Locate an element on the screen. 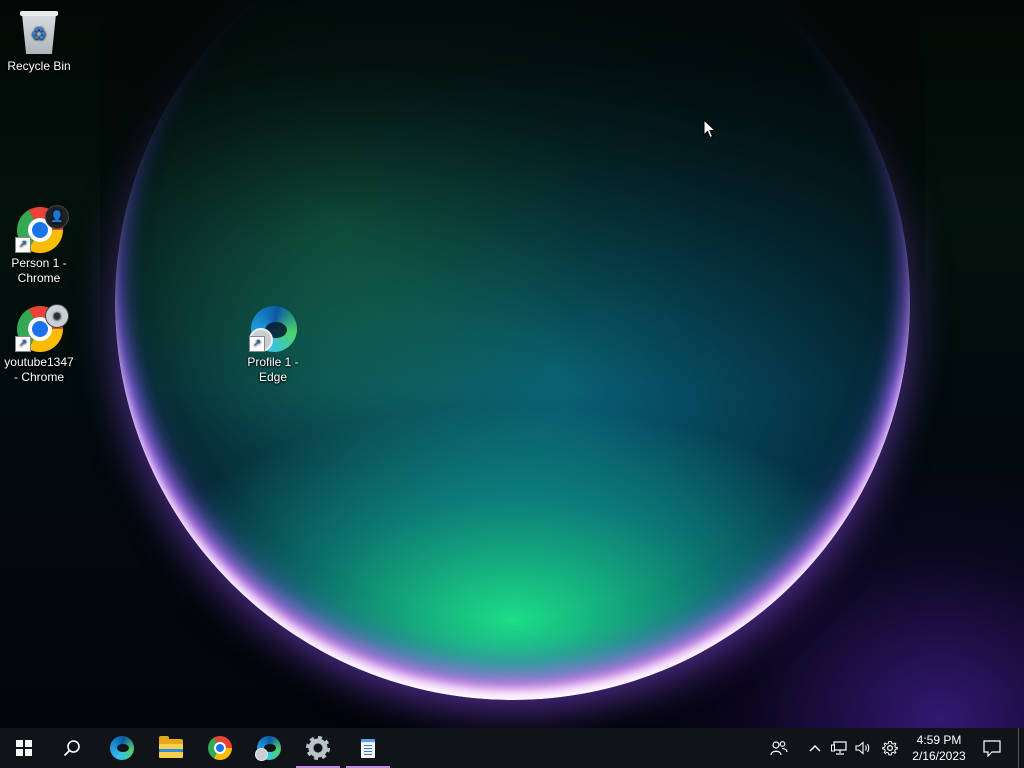 Image resolution: width=1024 pixels, height=768 pixels. mouse-cursor-icon is located at coordinates (710, 129).